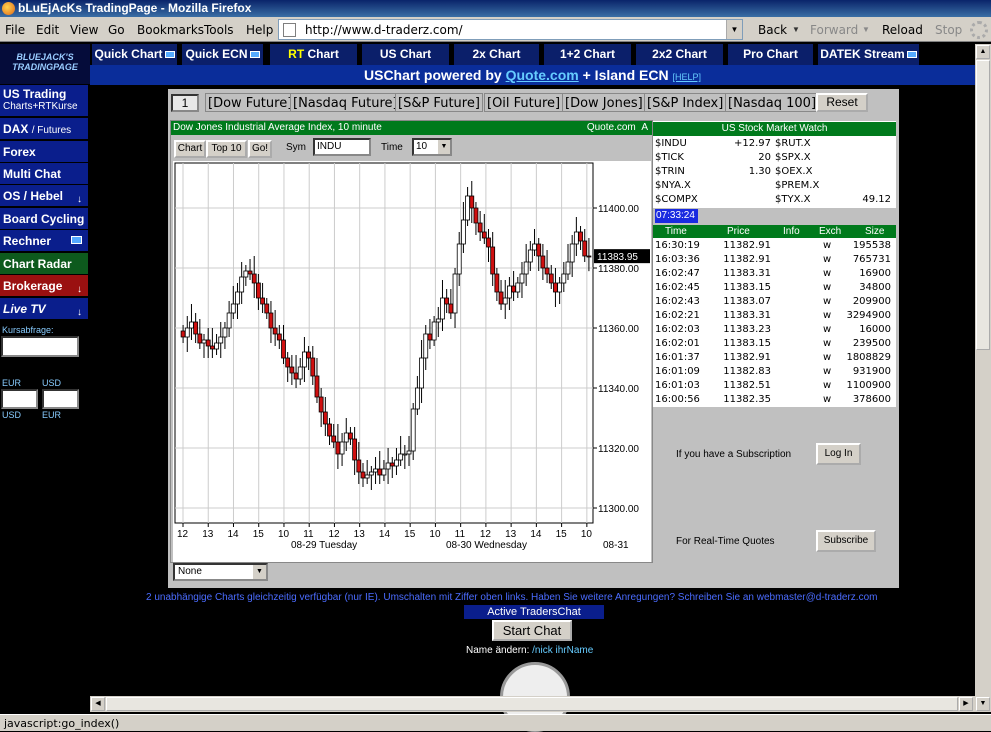 This screenshot has width=991, height=732. What do you see at coordinates (19, 399) in the screenshot?
I see `eur-usd-input` at bounding box center [19, 399].